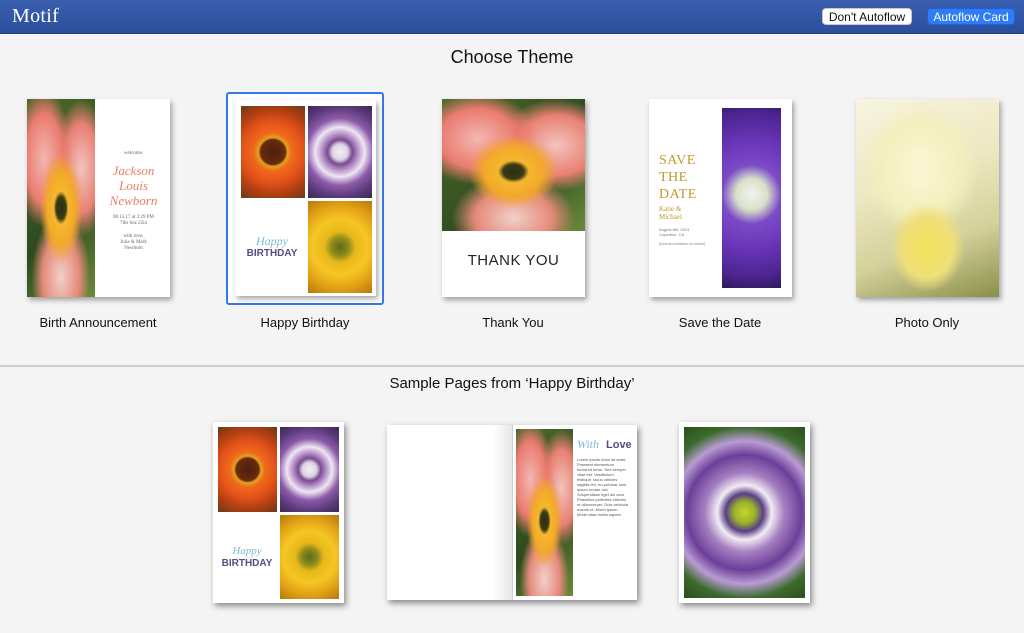  What do you see at coordinates (751, 198) in the screenshot?
I see `clematis-photo` at bounding box center [751, 198].